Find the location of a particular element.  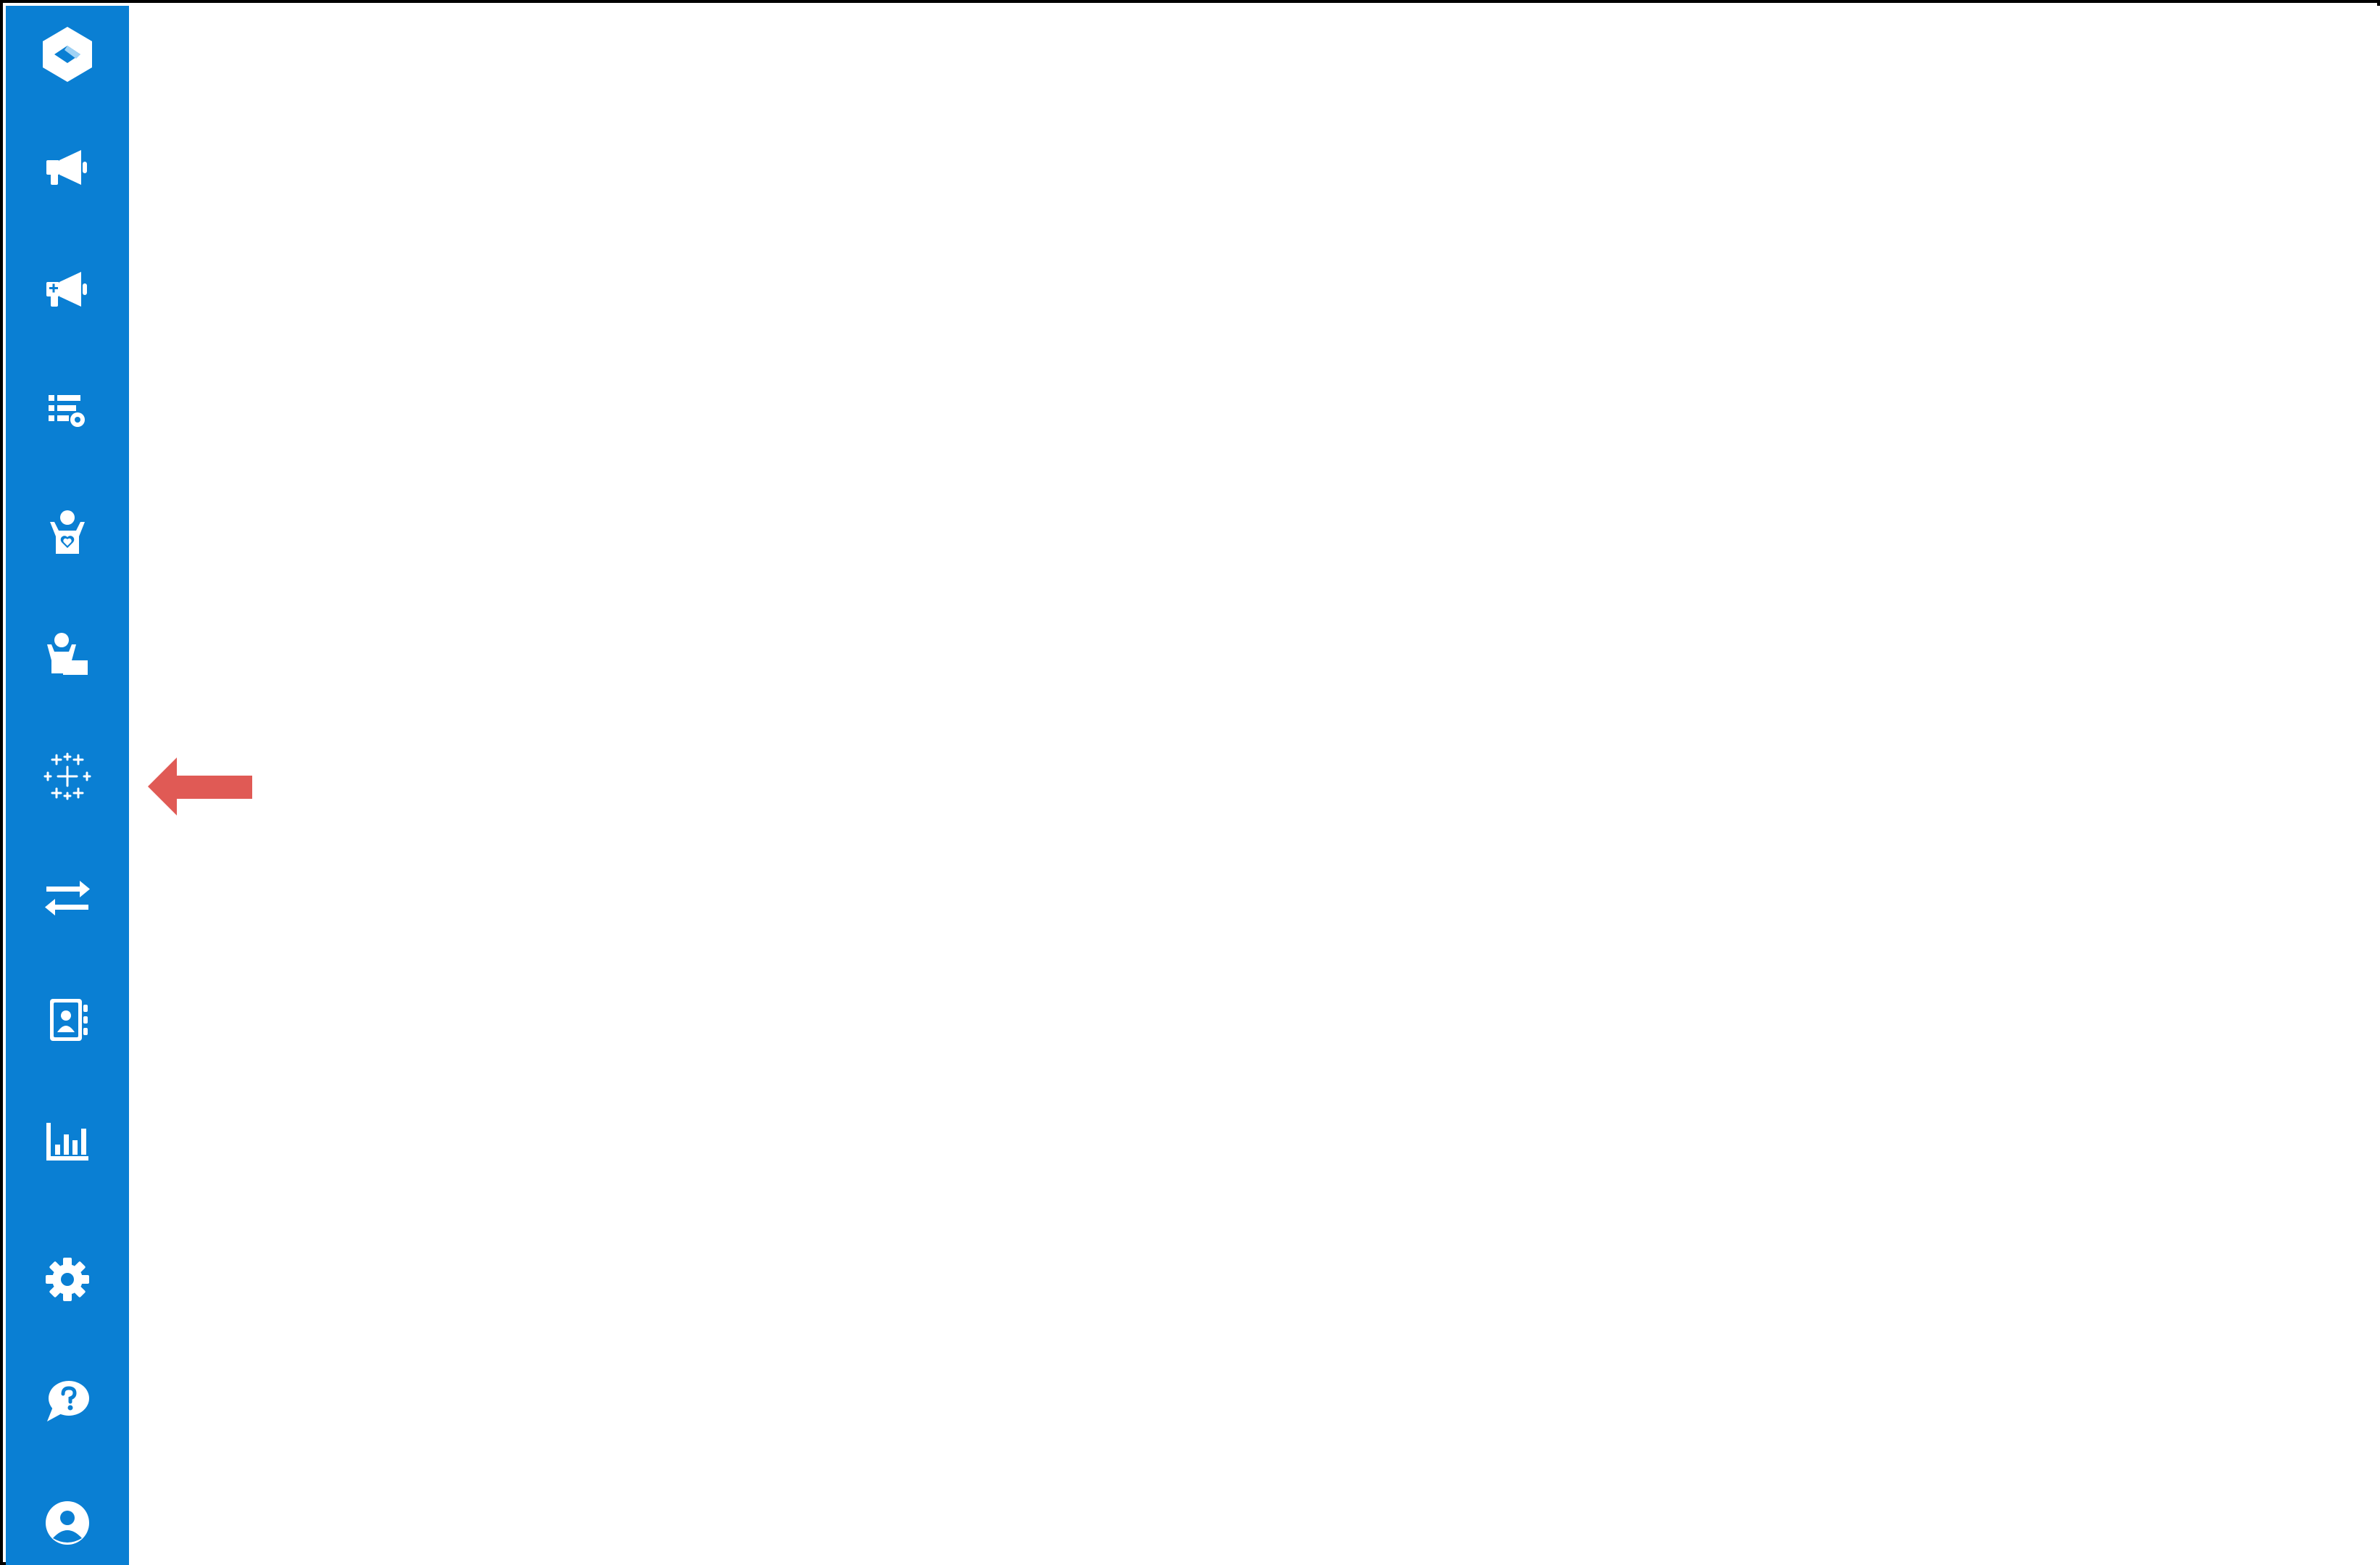

logo-icon is located at coordinates (67, 55).